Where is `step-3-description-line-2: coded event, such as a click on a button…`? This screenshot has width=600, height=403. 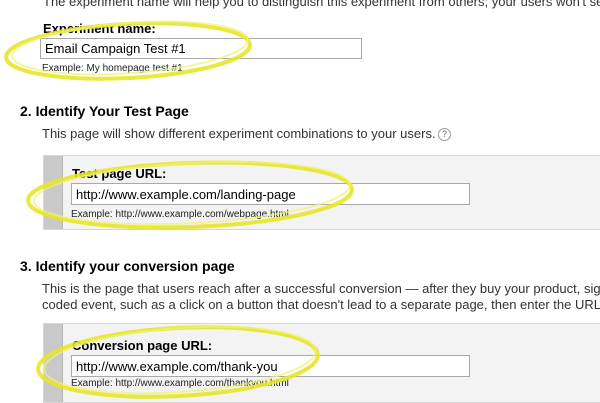
step-3-description-line-2: coded event, such as a click on a button… is located at coordinates (321, 304).